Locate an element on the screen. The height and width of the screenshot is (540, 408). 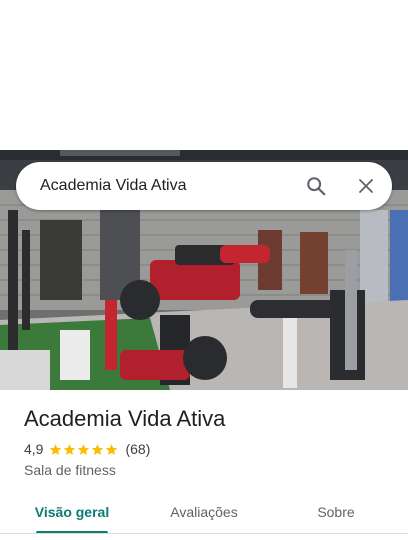
tab-about: Sobre is located at coordinates (336, 512).